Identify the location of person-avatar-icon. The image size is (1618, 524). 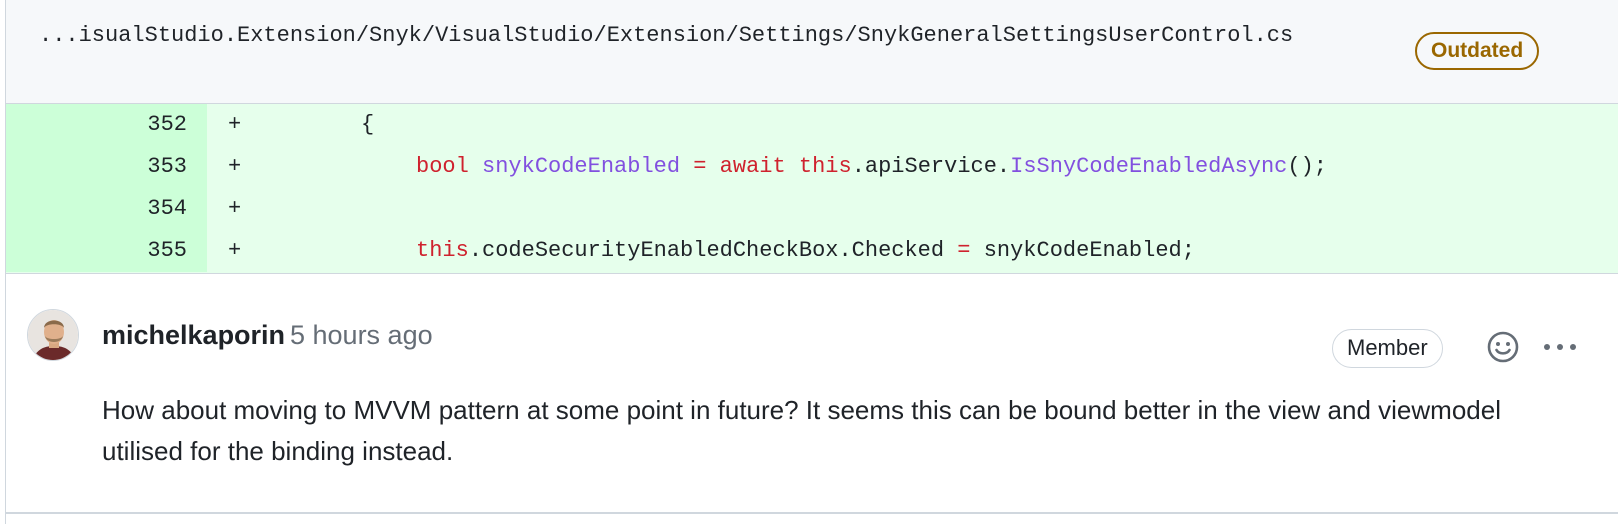
(53, 335).